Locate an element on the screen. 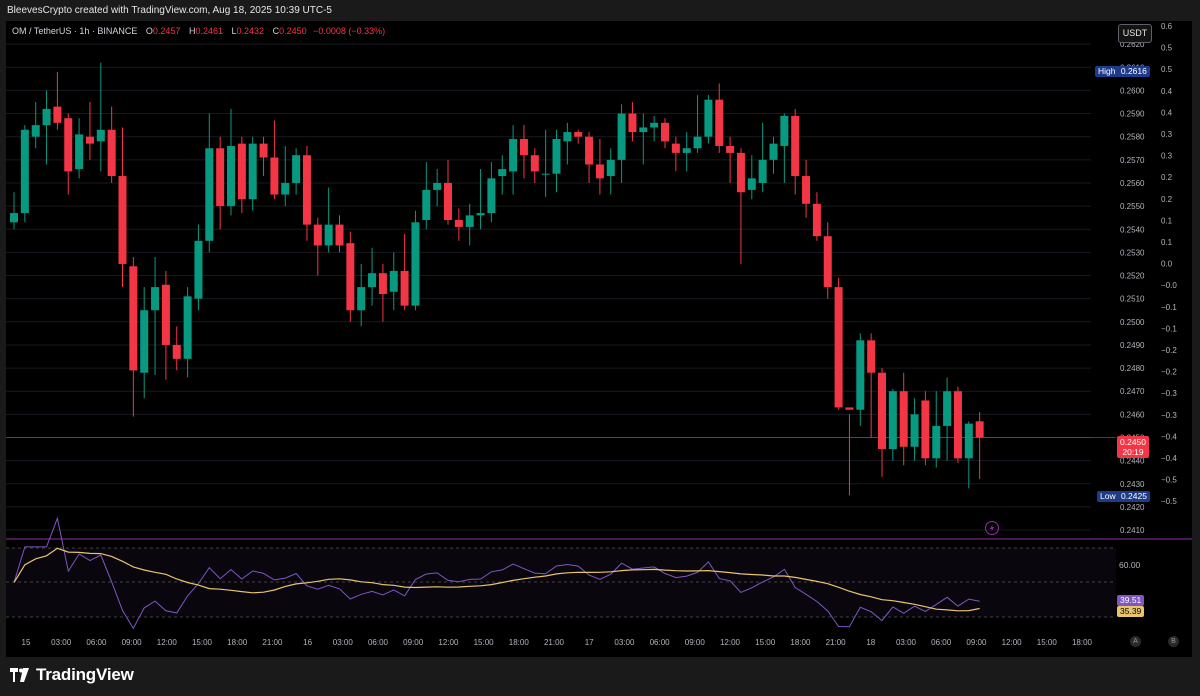 Image resolution: width=1200 pixels, height=696 pixels. close-value: 0.2450 is located at coordinates (293, 31).